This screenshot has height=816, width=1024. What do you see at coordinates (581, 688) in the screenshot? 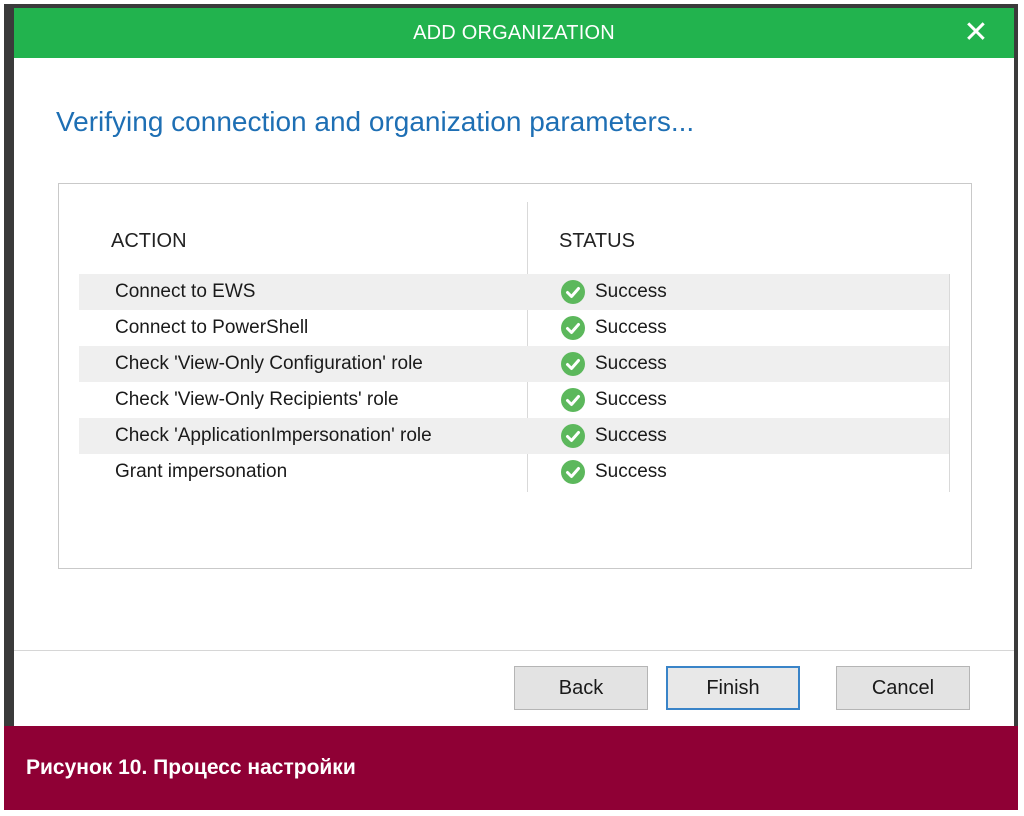
I see `back-button: Back` at bounding box center [581, 688].